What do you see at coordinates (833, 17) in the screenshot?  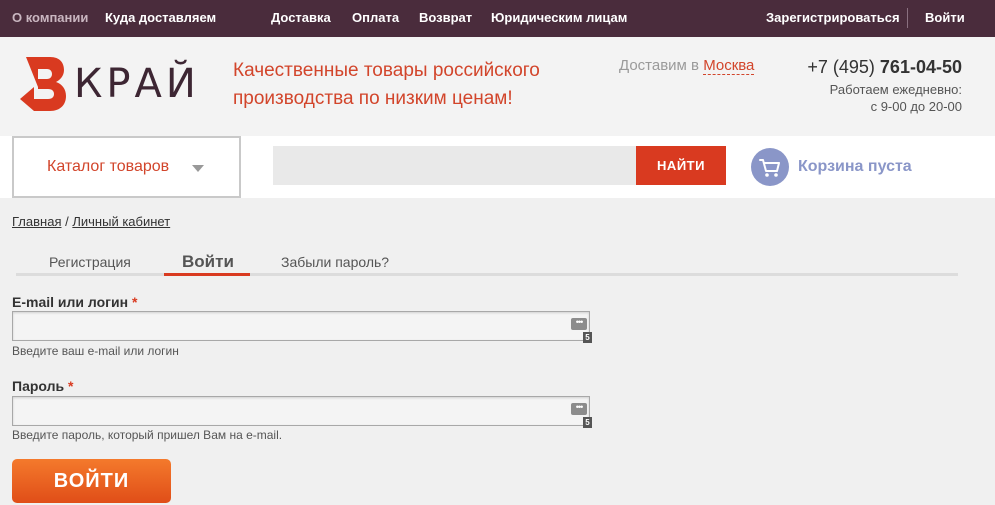 I see `register-link: Зарегистрироваться` at bounding box center [833, 17].